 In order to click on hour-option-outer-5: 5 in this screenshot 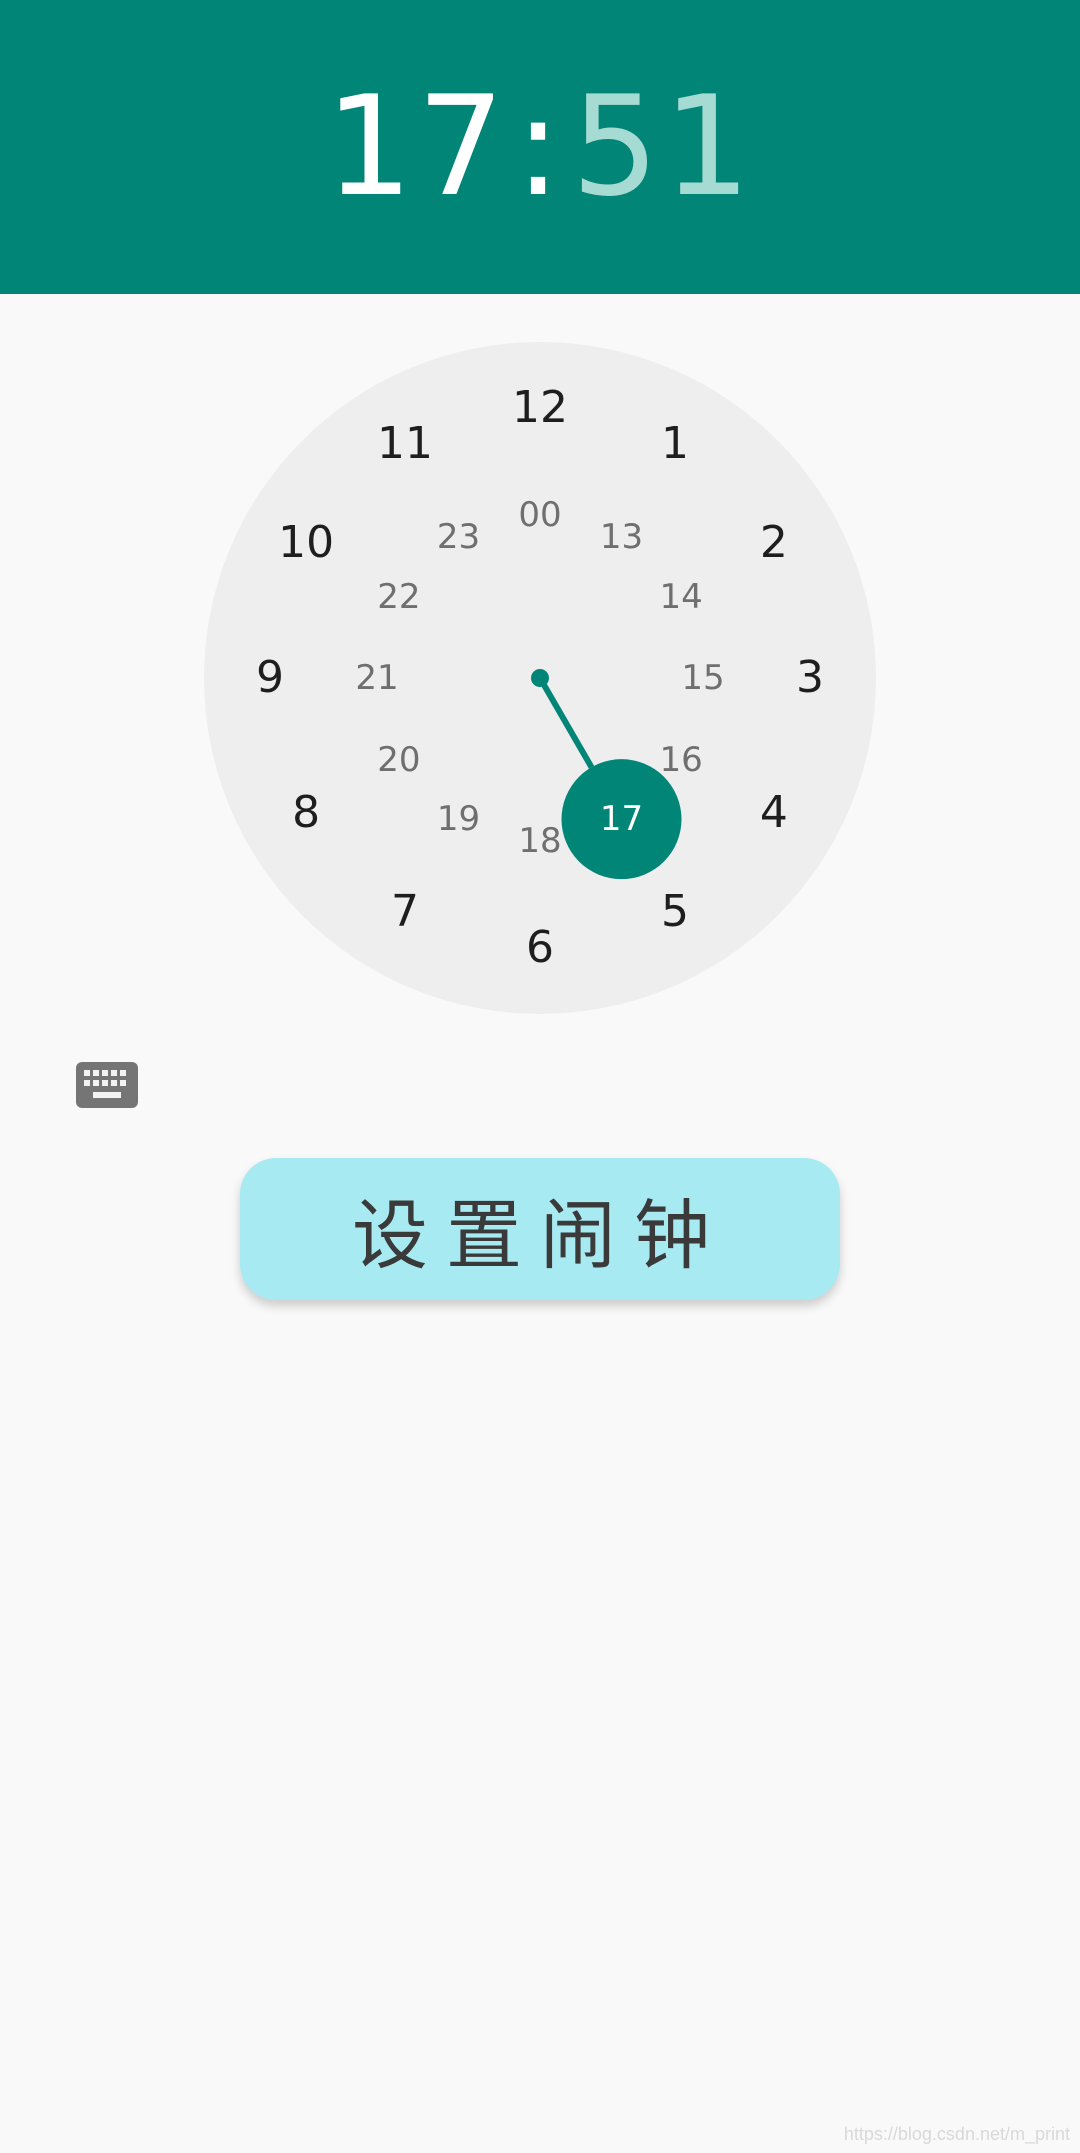, I will do `click(675, 911)`.